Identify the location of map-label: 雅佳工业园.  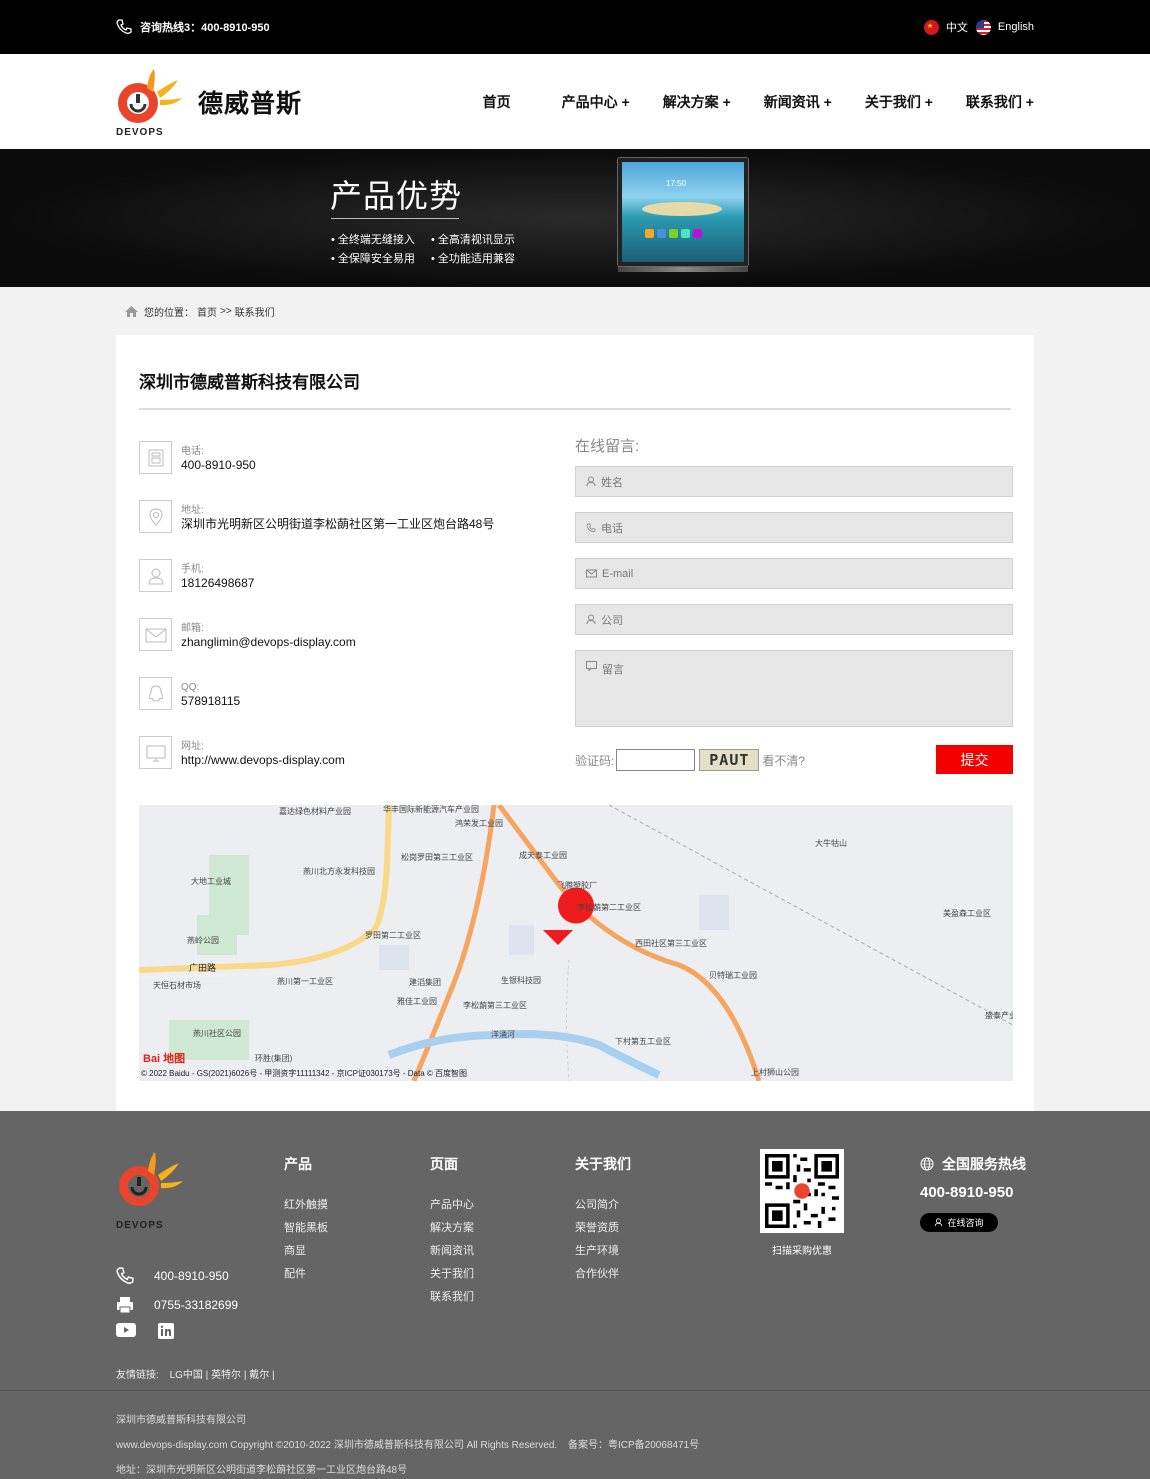
(417, 1001).